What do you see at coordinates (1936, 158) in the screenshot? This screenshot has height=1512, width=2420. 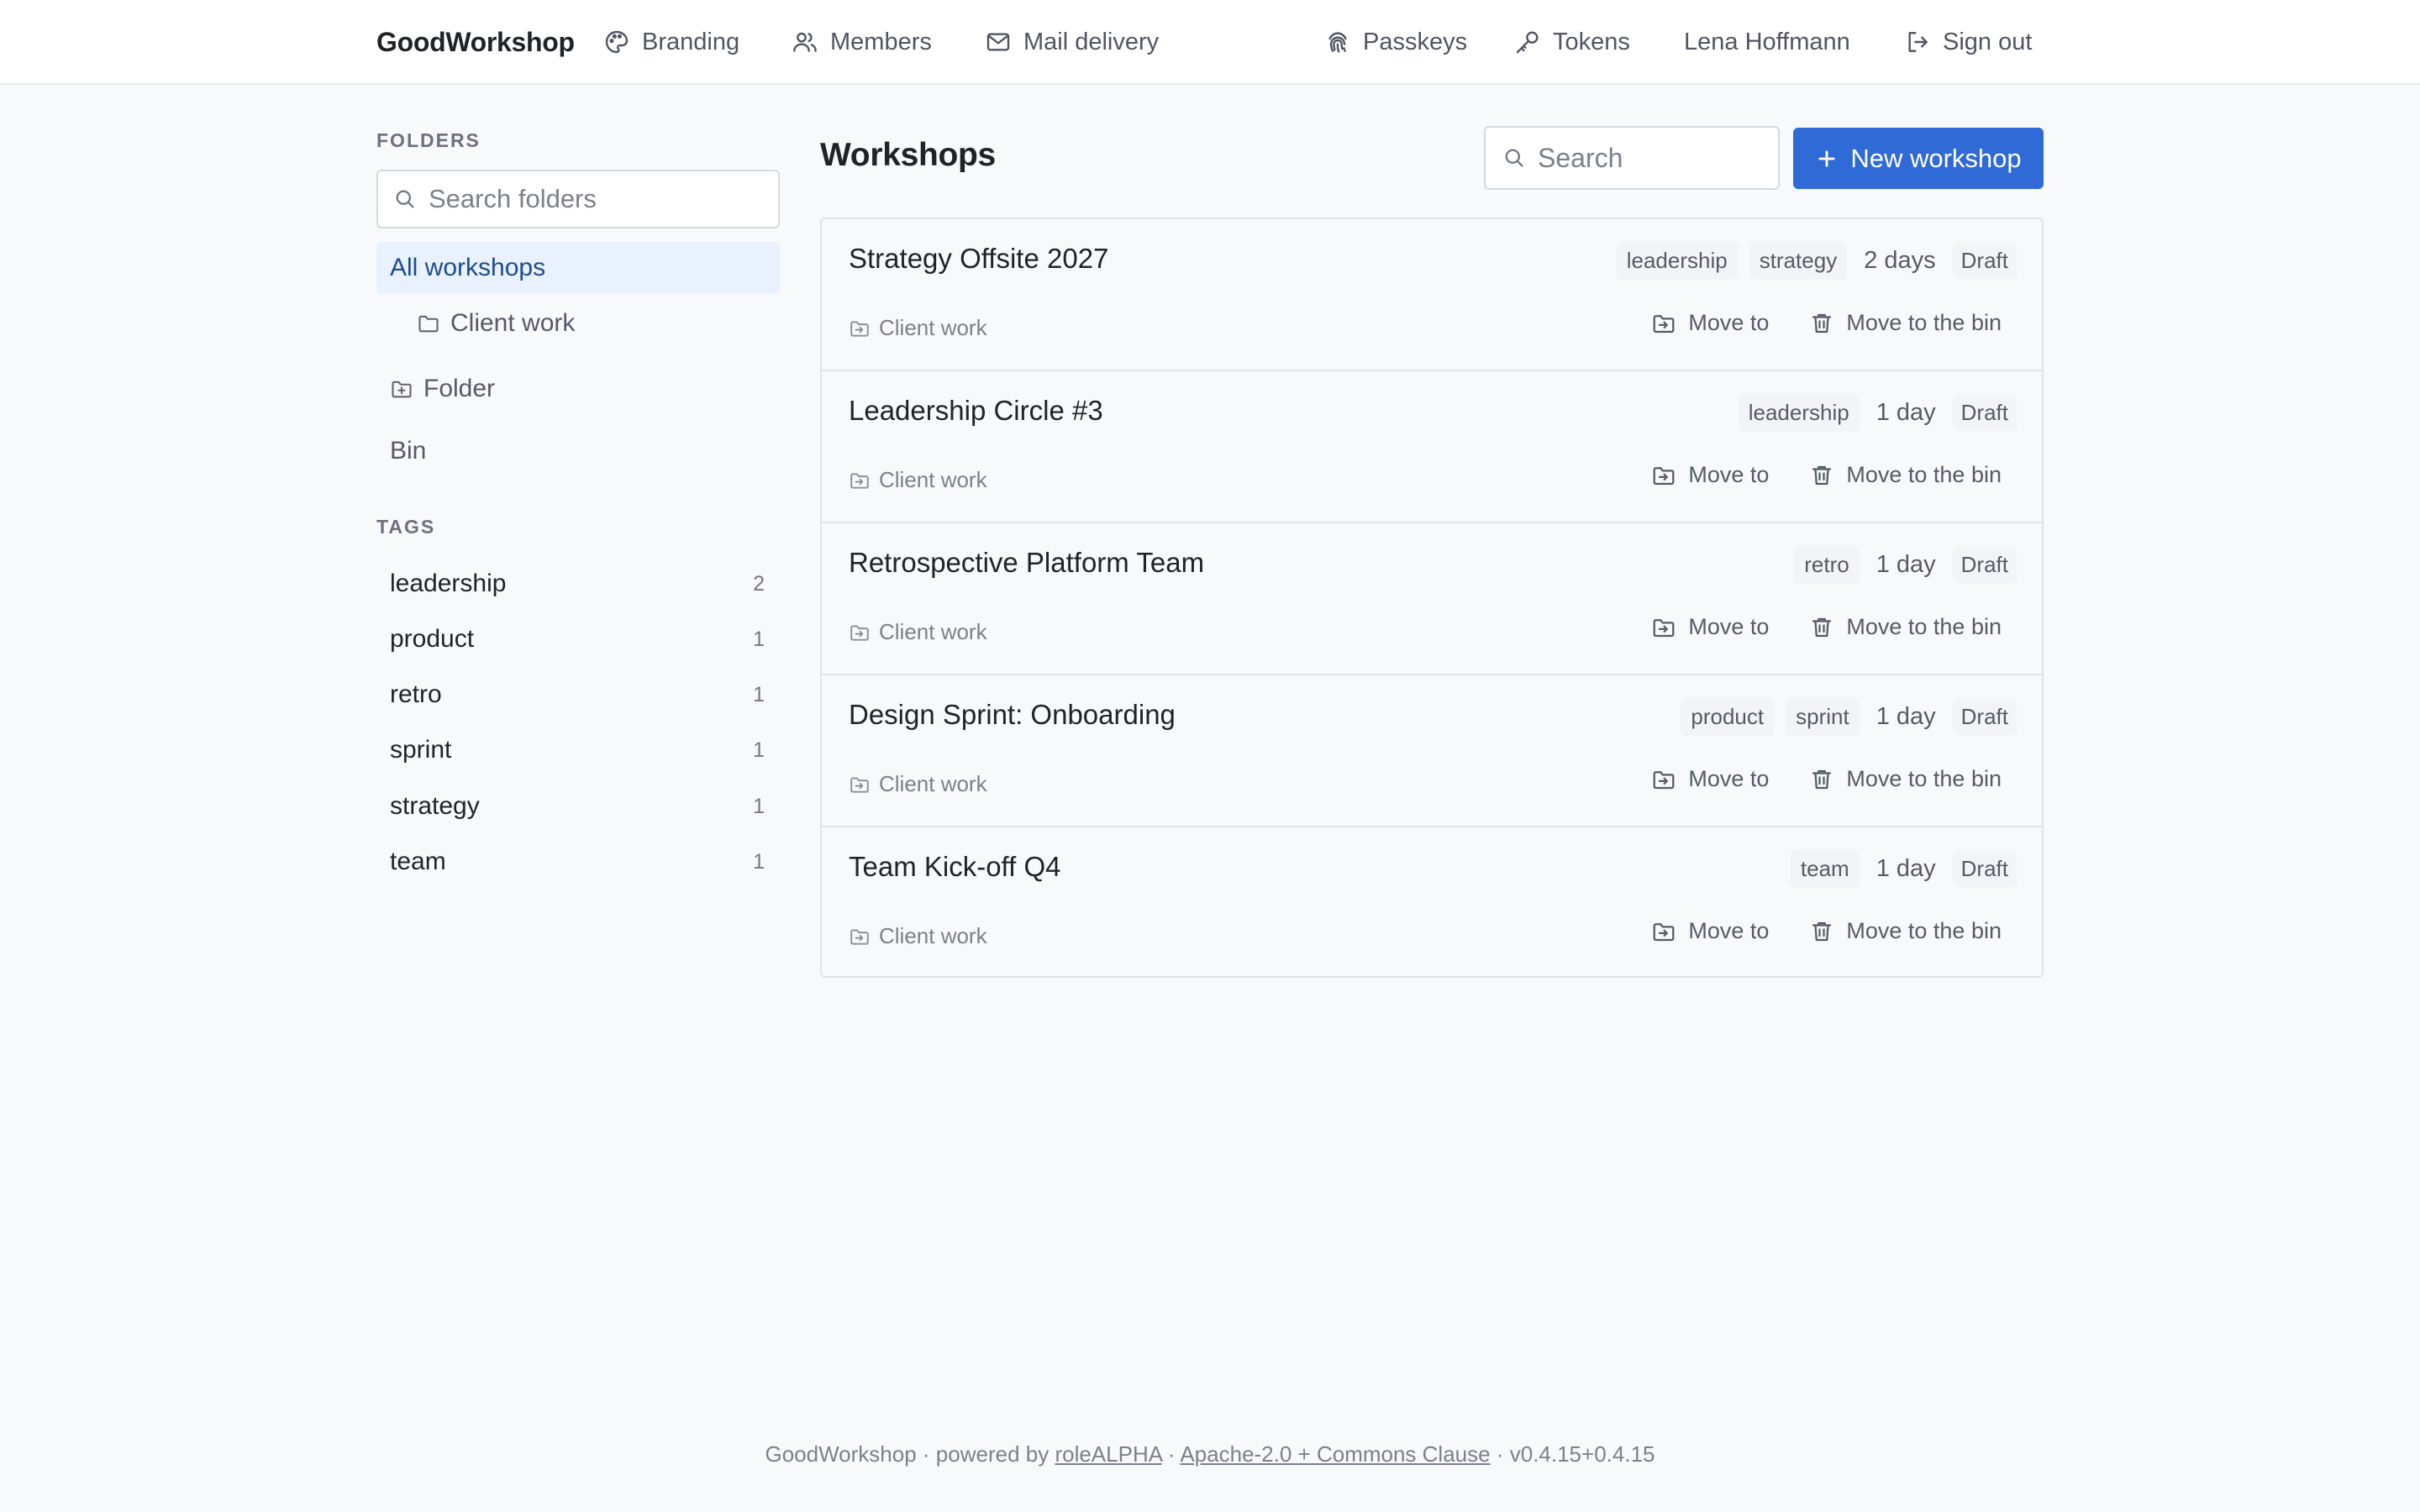 I see `new-workshop-label: New workshop` at bounding box center [1936, 158].